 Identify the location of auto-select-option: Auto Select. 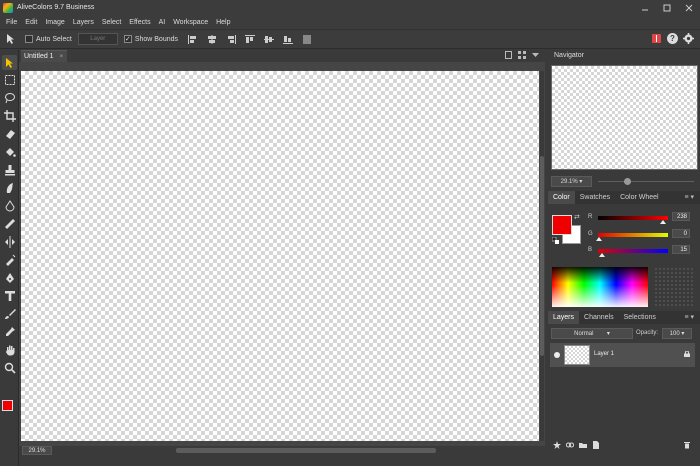
(48, 39).